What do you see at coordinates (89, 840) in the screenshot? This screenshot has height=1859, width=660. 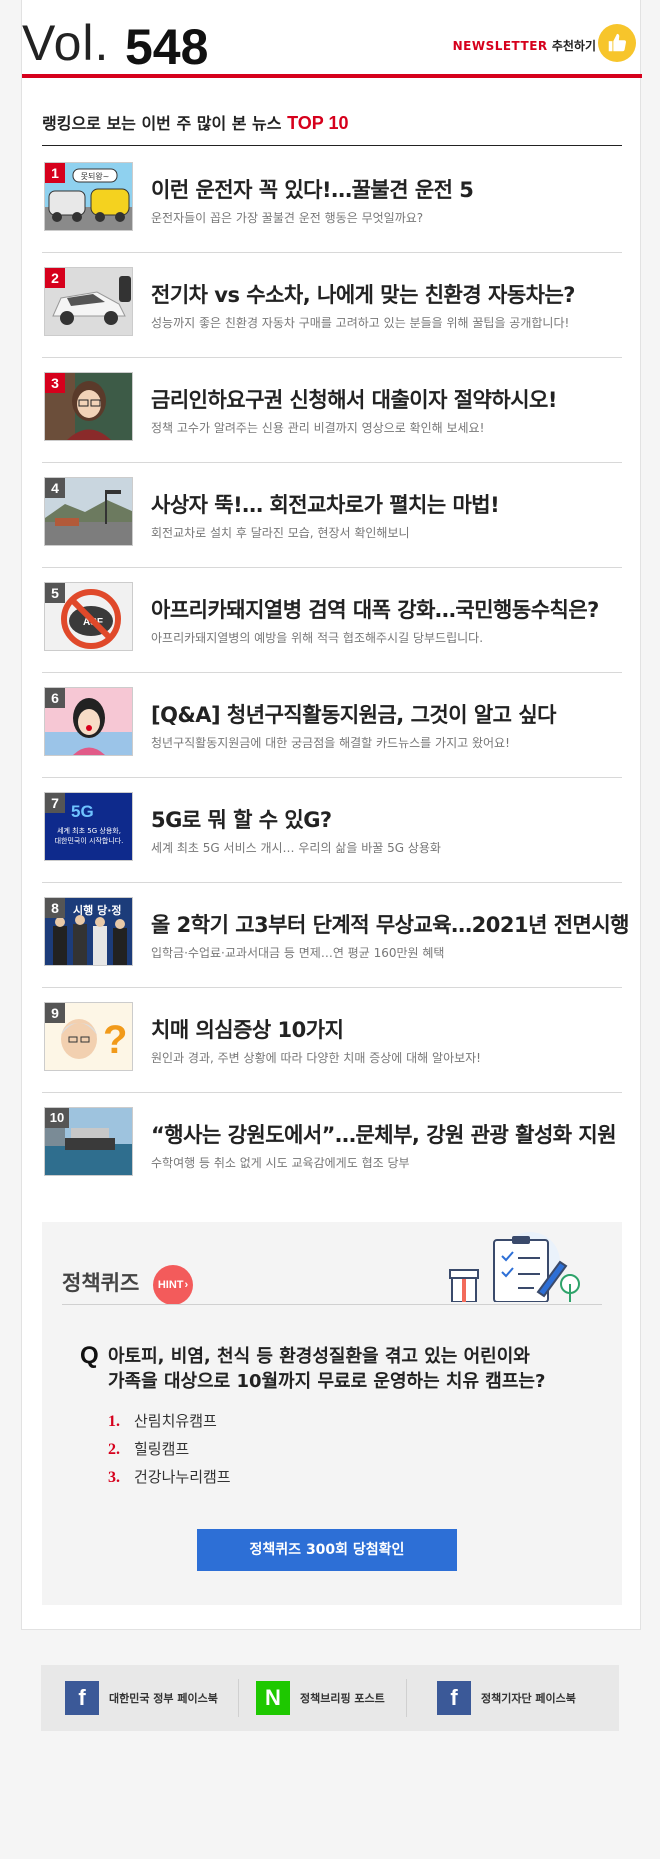 I see `5g-banner-line2: 대한민국이 시작합니다.` at bounding box center [89, 840].